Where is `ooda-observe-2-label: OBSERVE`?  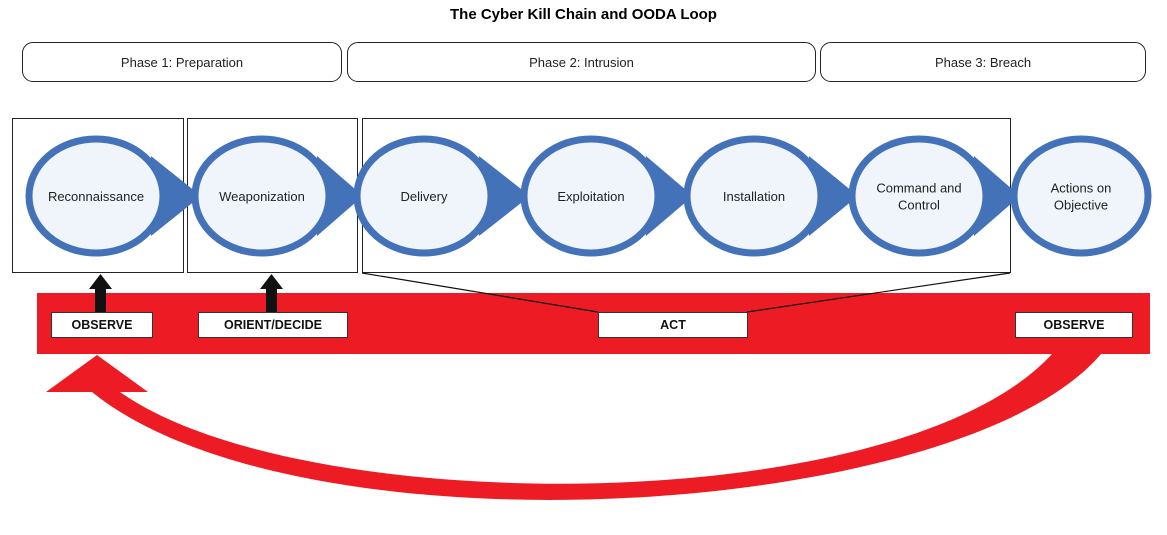
ooda-observe-2-label: OBSERVE is located at coordinates (1074, 325).